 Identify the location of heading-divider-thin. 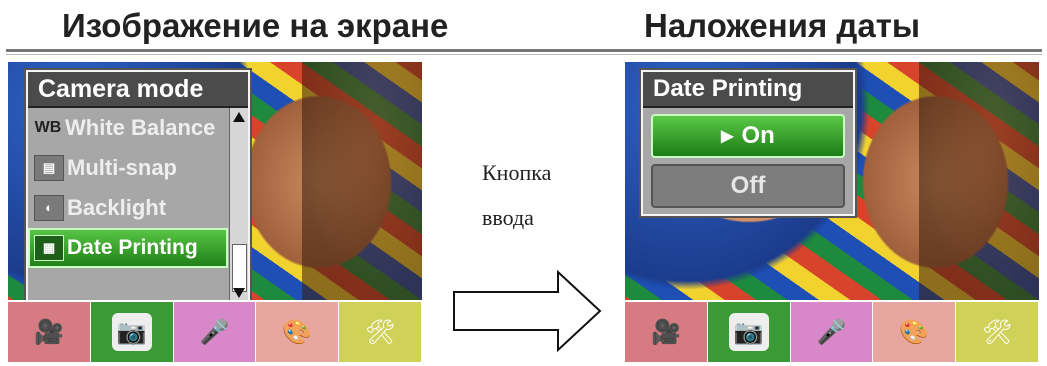
(524, 54).